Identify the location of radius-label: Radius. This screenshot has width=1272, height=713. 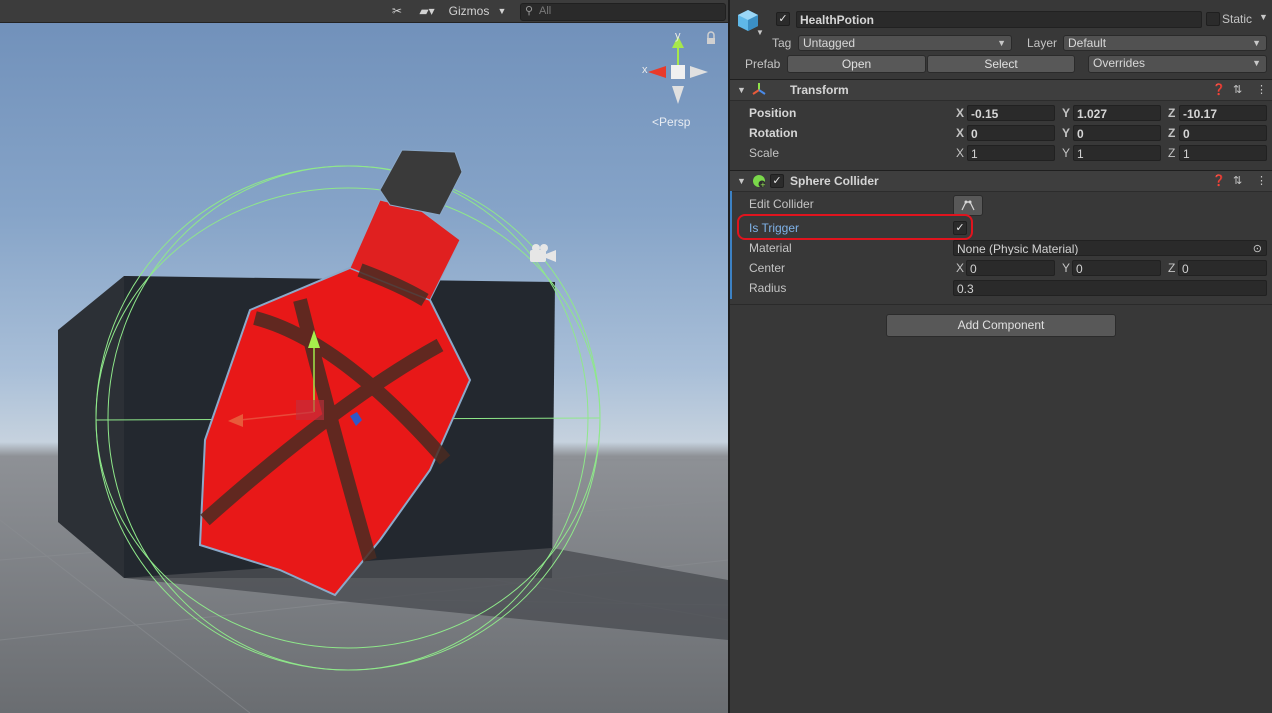
(767, 288).